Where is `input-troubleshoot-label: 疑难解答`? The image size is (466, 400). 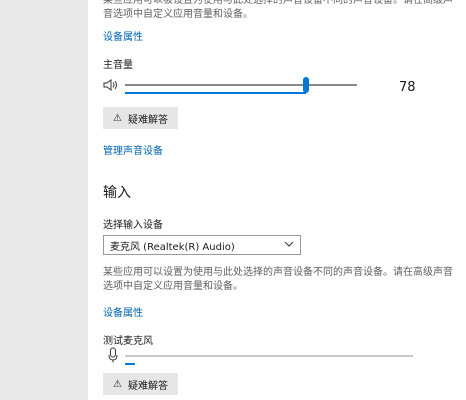
input-troubleshoot-label: 疑难解答 is located at coordinates (147, 386).